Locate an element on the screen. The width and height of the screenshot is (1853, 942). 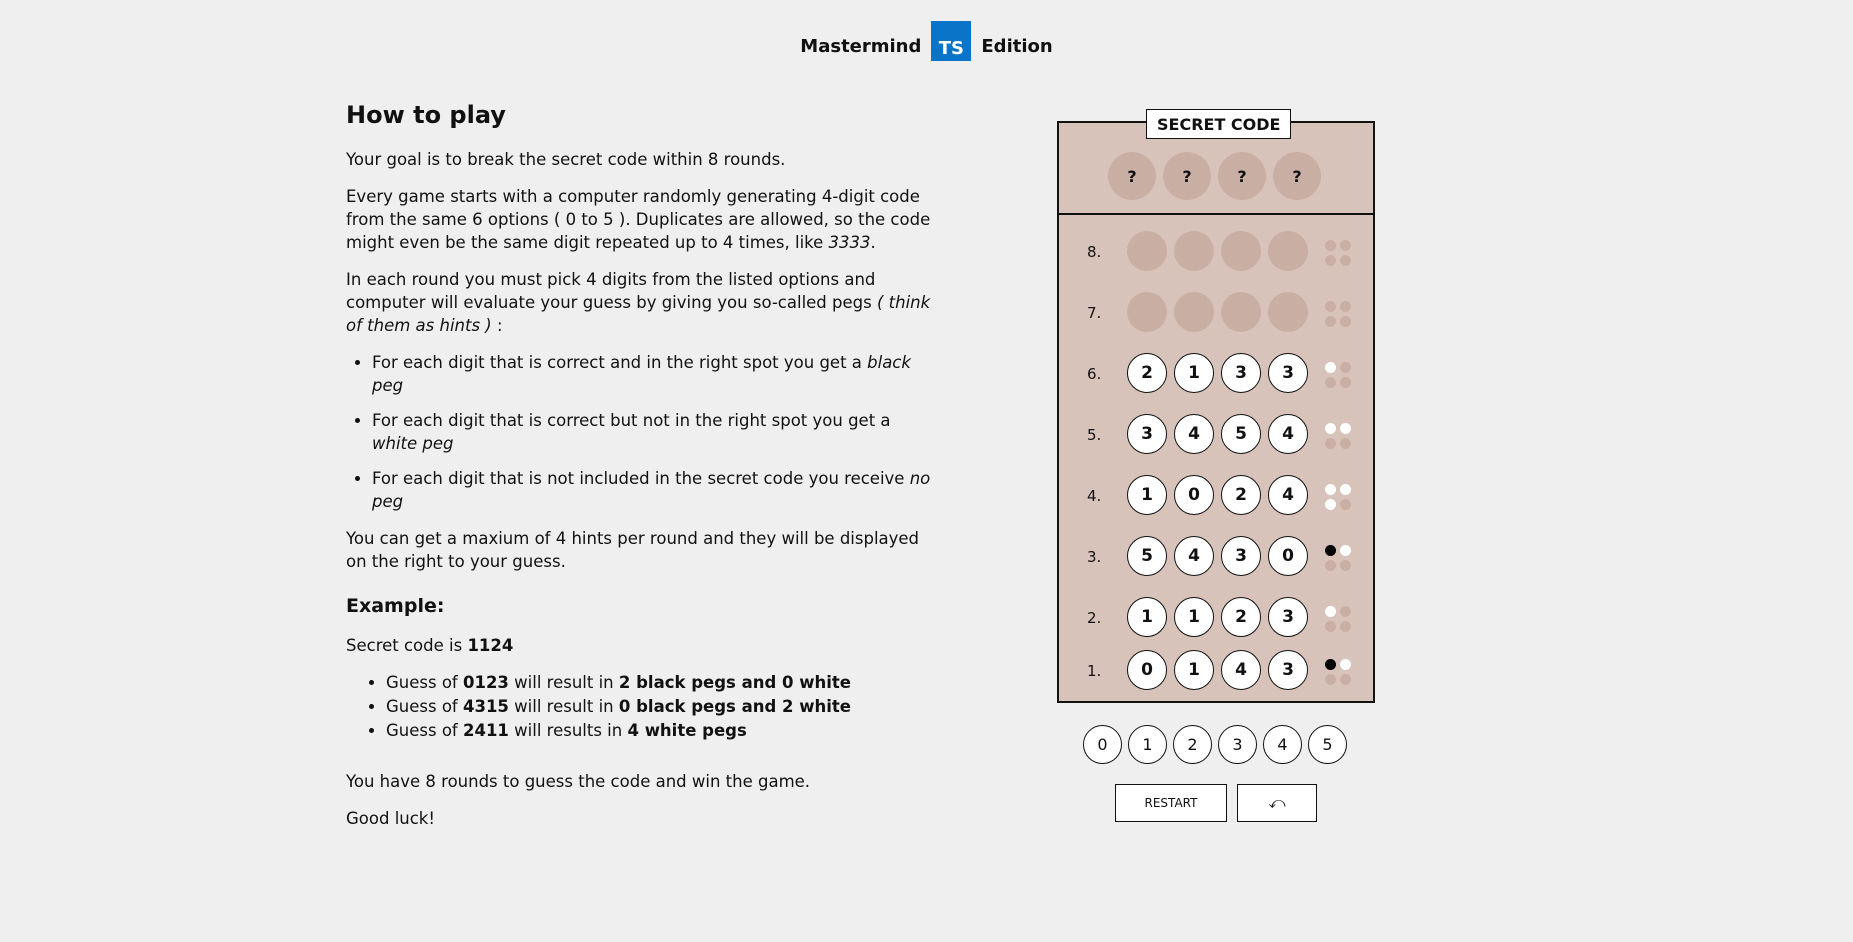
good-luck: Good luck! is located at coordinates (390, 818).